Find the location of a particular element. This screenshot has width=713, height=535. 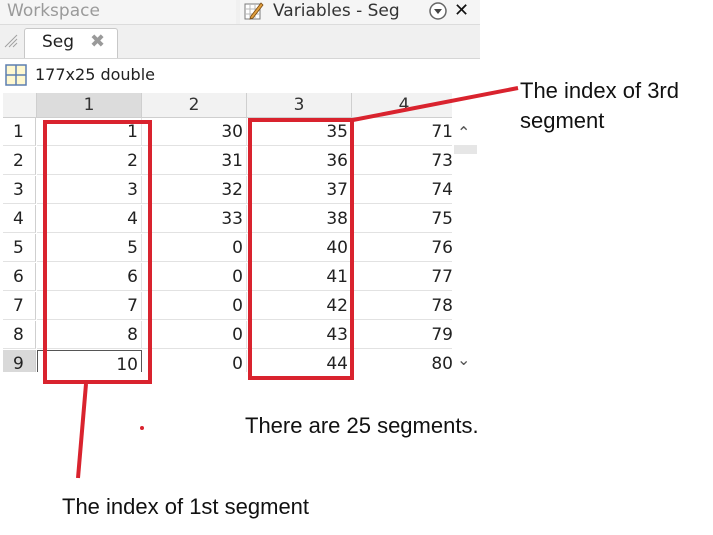

first-segment-label: The index of 1st segment is located at coordinates (186, 506).